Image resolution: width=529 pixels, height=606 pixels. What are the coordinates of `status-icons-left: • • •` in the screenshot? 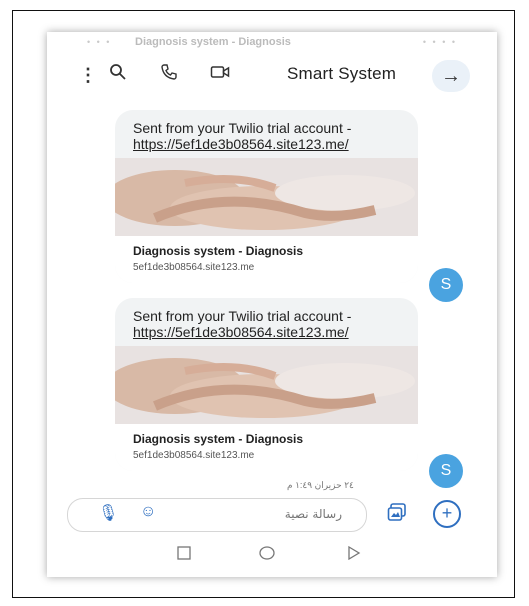 It's located at (99, 42).